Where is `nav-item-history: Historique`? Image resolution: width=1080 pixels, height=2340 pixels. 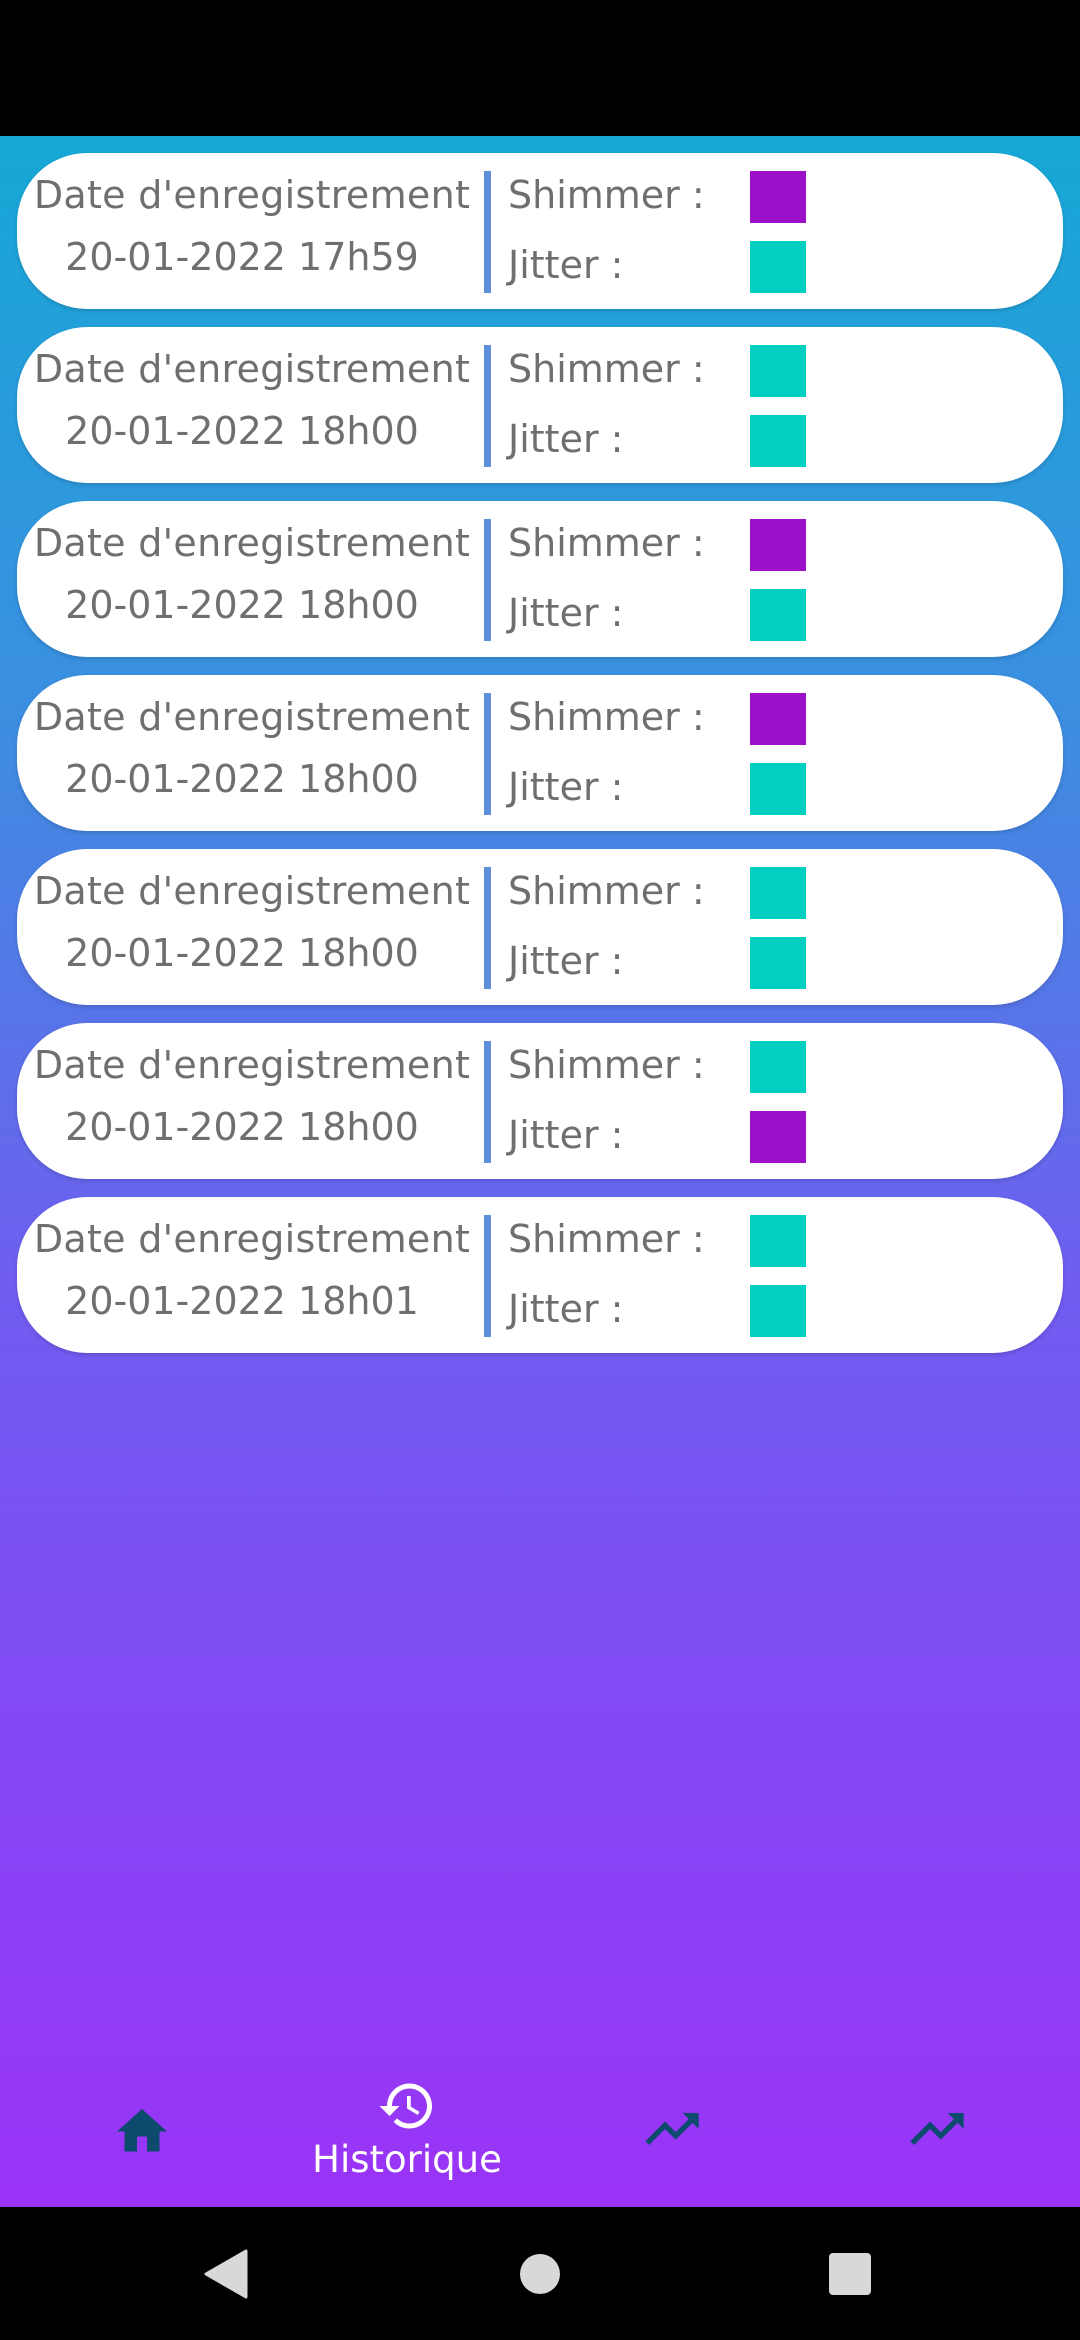
nav-item-history: Historique is located at coordinates (407, 2128).